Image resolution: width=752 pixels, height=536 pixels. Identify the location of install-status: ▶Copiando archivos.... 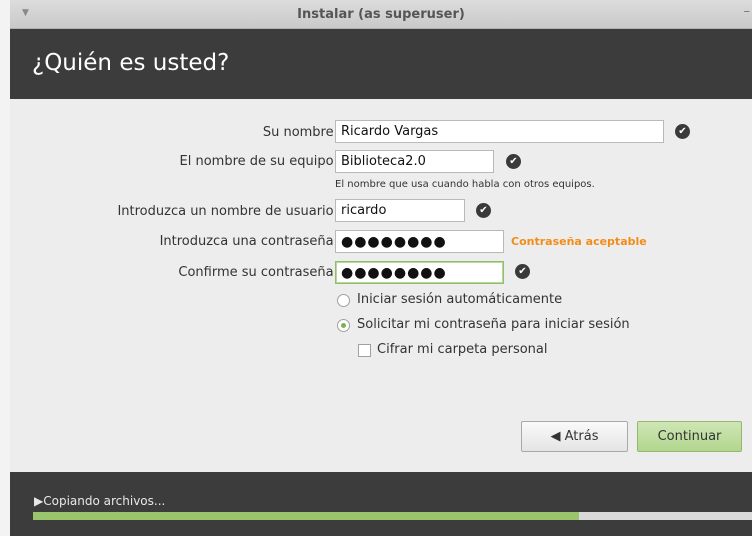
(99, 501).